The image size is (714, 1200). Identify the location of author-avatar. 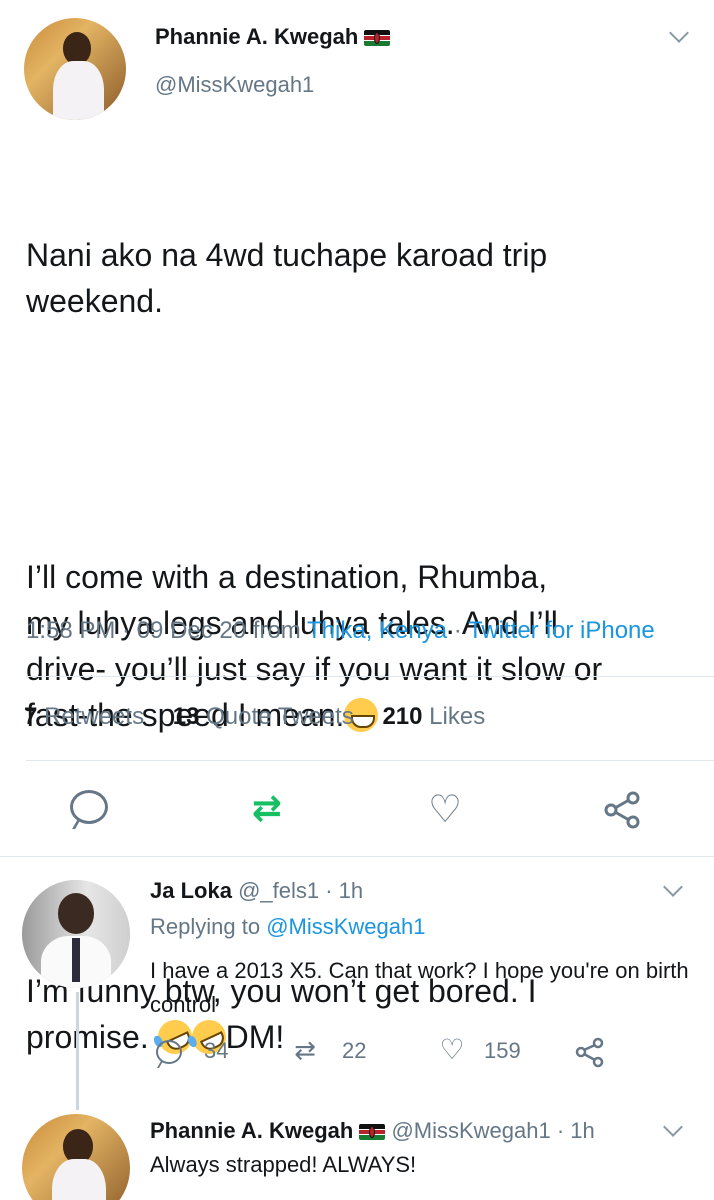
(75, 69).